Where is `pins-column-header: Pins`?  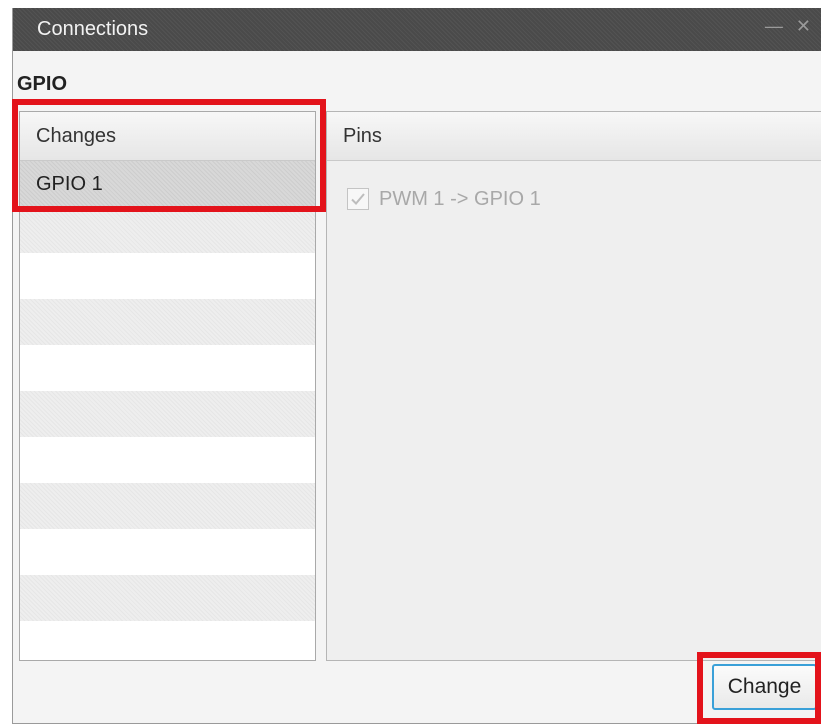 pins-column-header: Pins is located at coordinates (574, 136).